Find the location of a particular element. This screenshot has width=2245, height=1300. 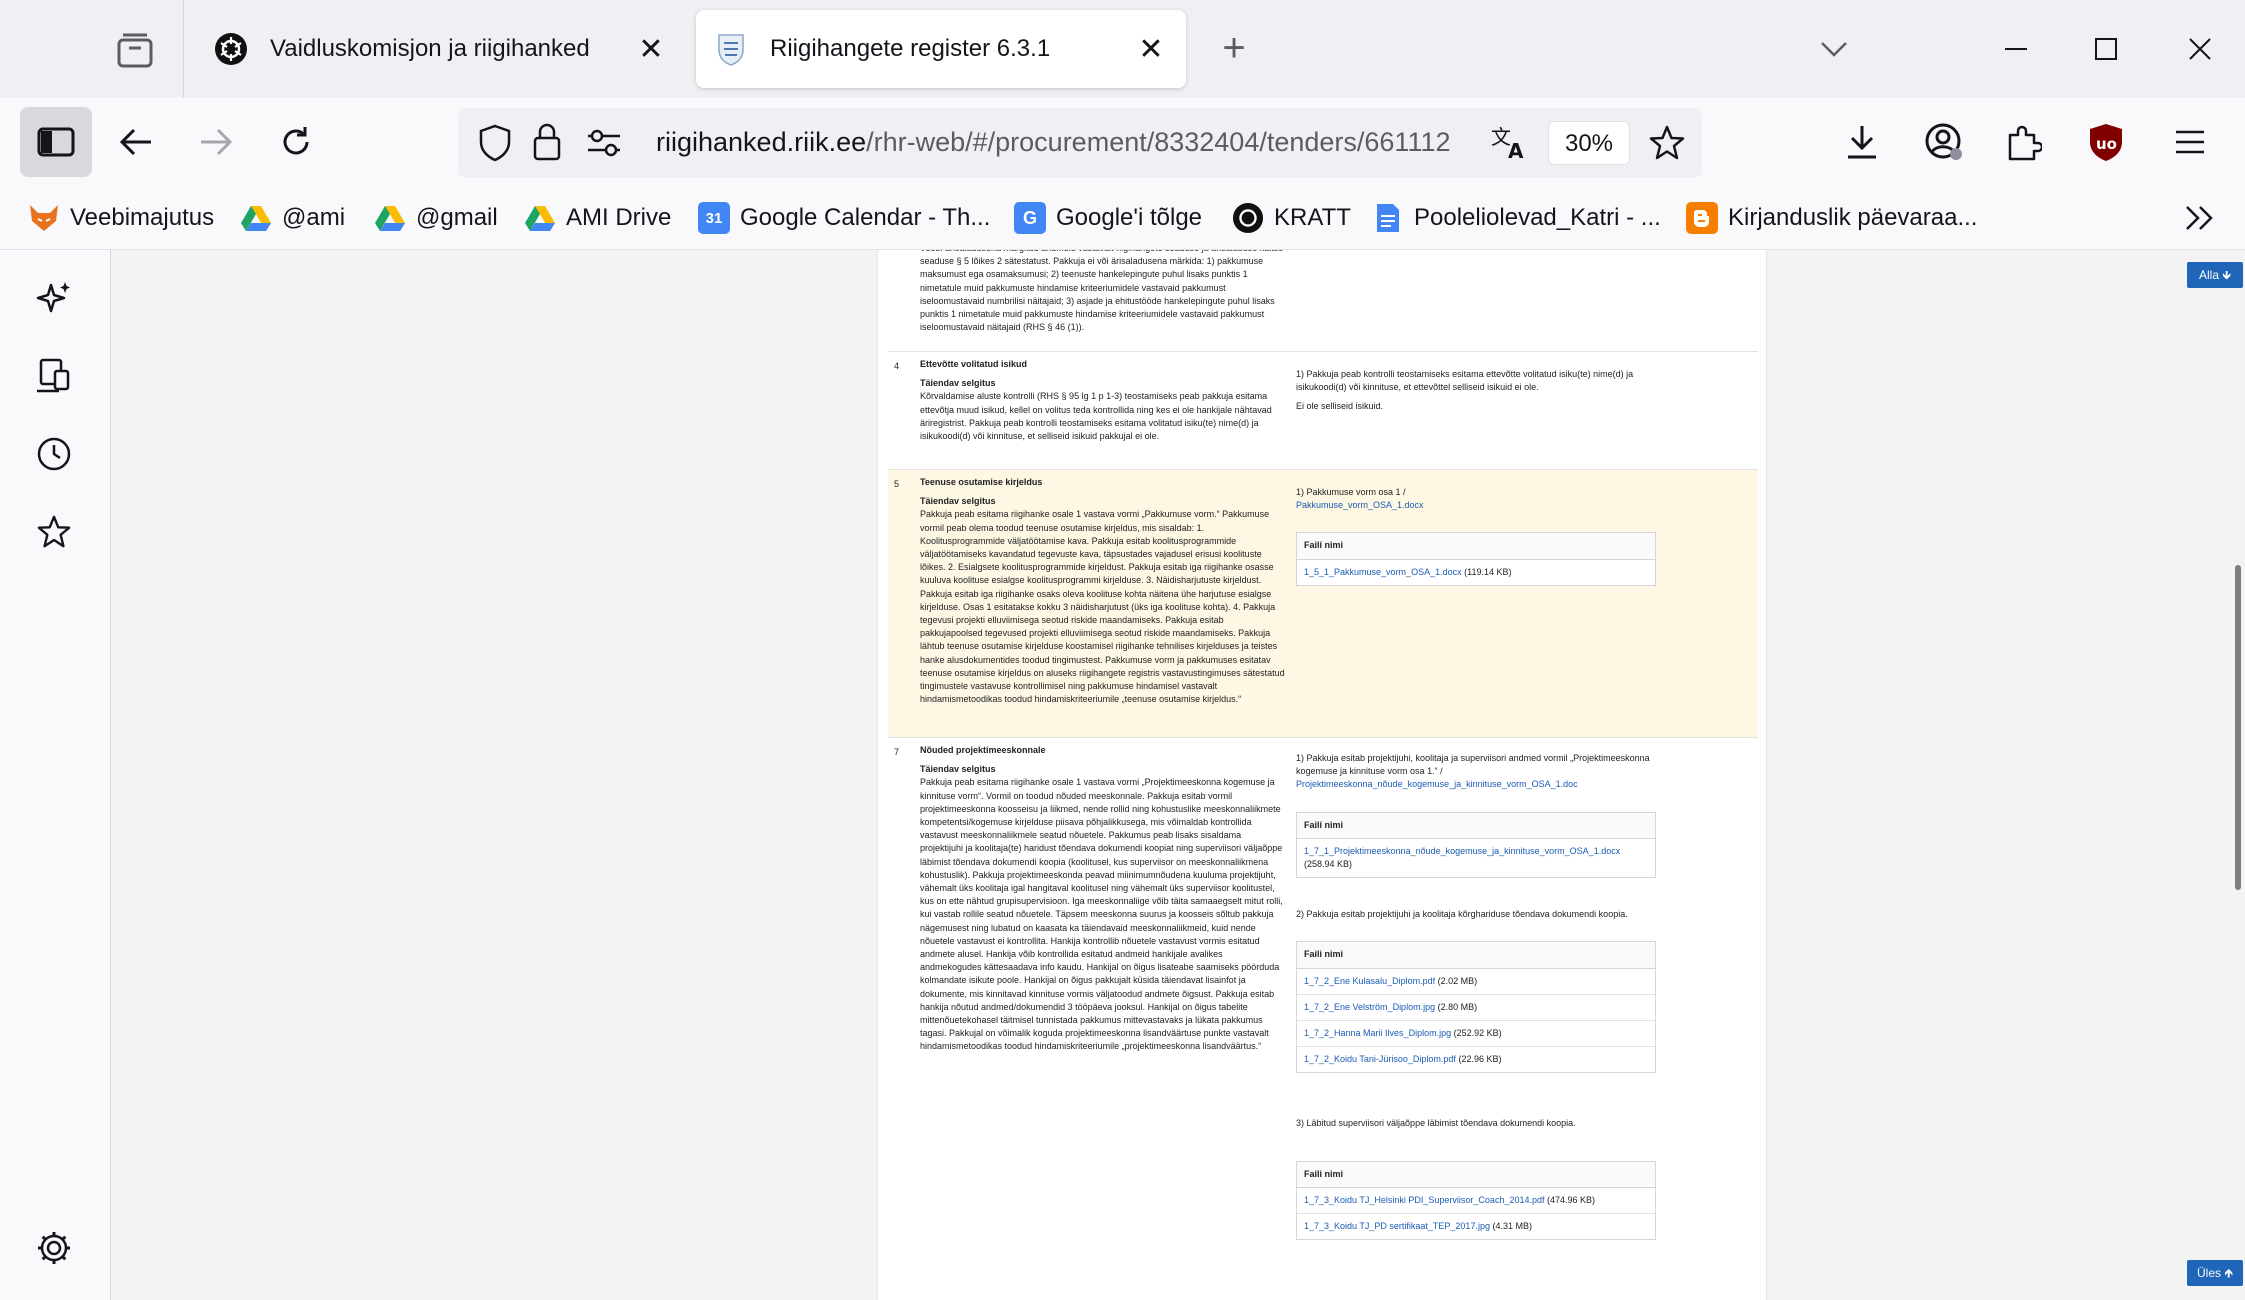

url-host: riigihanked.riik.ee is located at coordinates (761, 142).